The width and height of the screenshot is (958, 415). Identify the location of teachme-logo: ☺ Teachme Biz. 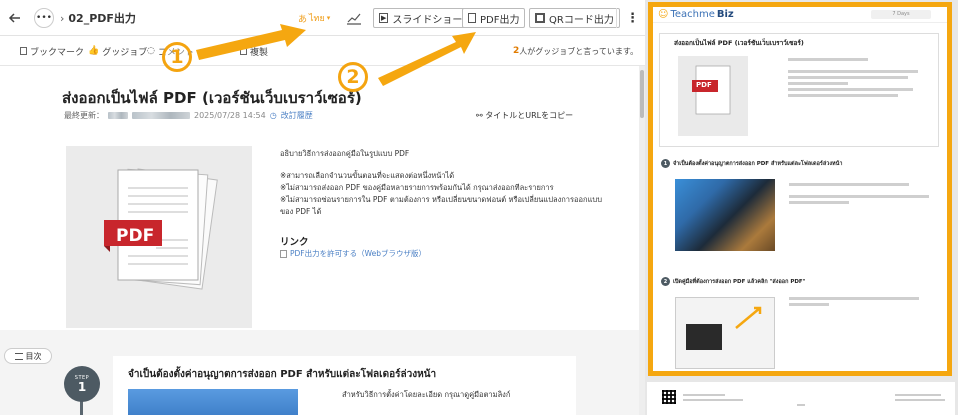
(696, 14).